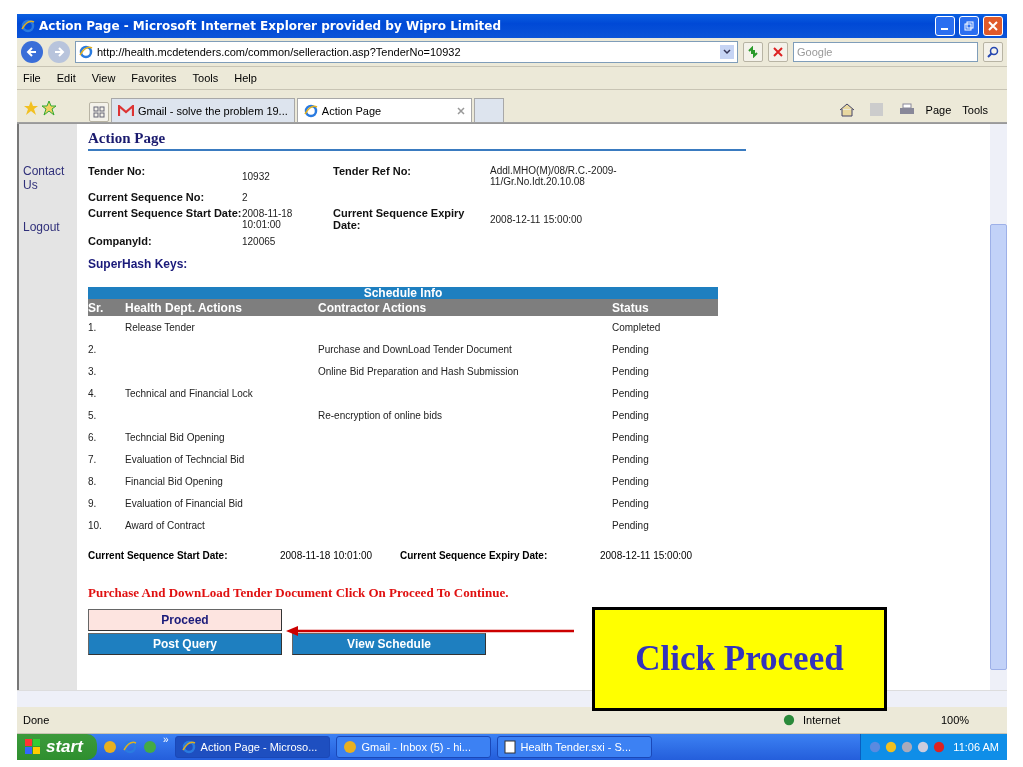 This screenshot has height=767, width=1023. What do you see at coordinates (299, 593) in the screenshot?
I see `notice-text: Purchase And DownLoad Tender Document Click On Proceed To Continue.` at bounding box center [299, 593].